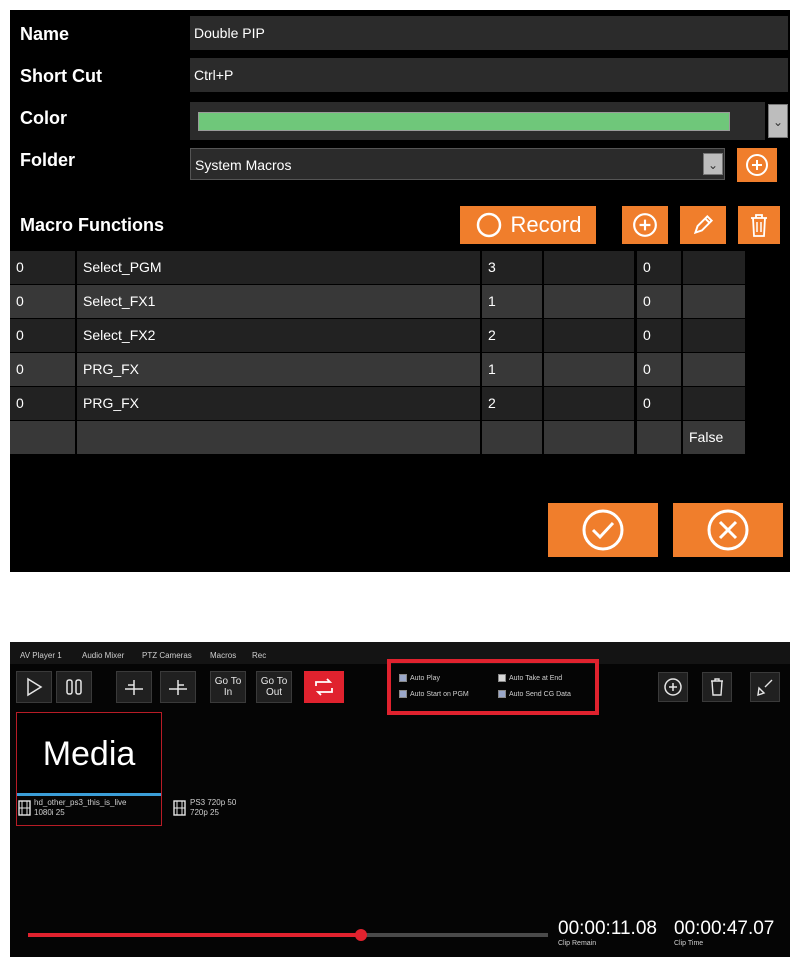 Image resolution: width=790 pixels, height=957 pixels. What do you see at coordinates (41, 655) in the screenshot?
I see `tab-av-player-1: AV Player 1` at bounding box center [41, 655].